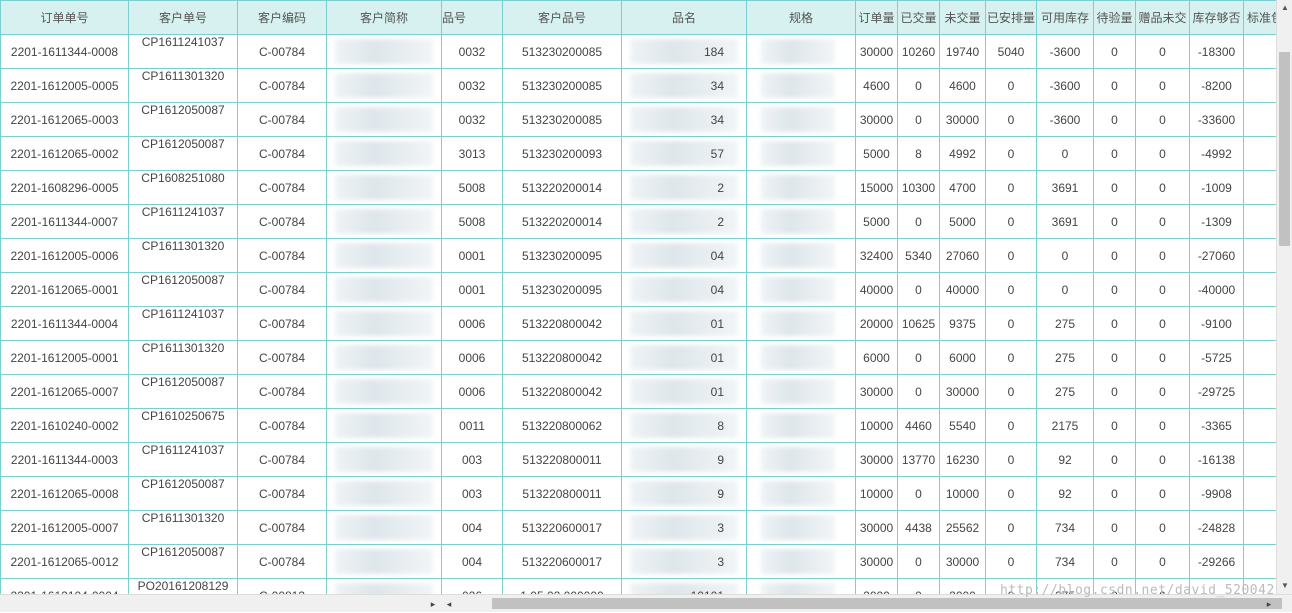 This screenshot has width=1292, height=613. Describe the element at coordinates (64, 17) in the screenshot. I see `col-header-order-no: 订单单号` at that location.